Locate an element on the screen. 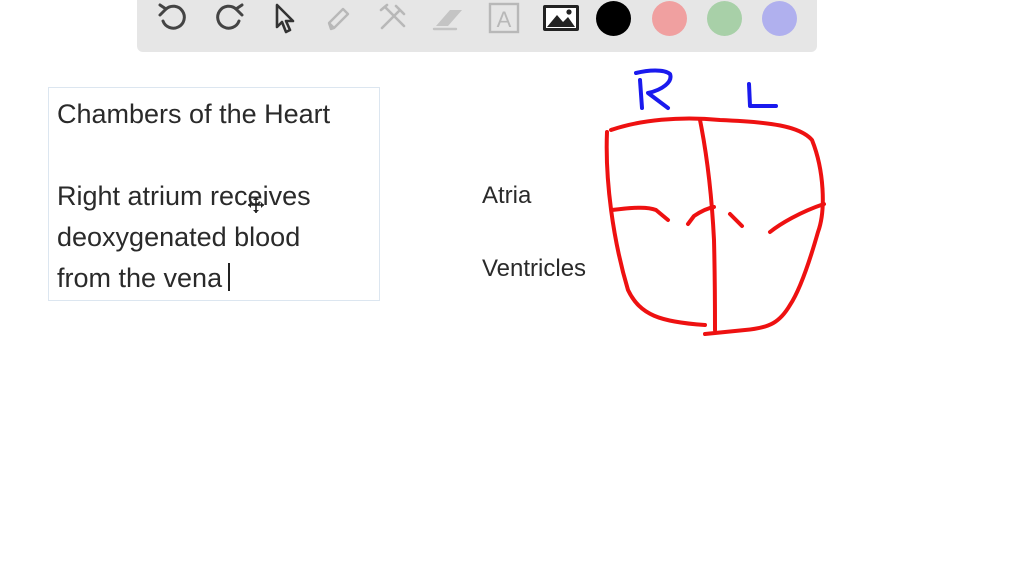 The image size is (1024, 576). heart-outline-left is located at coordinates (655, 228).